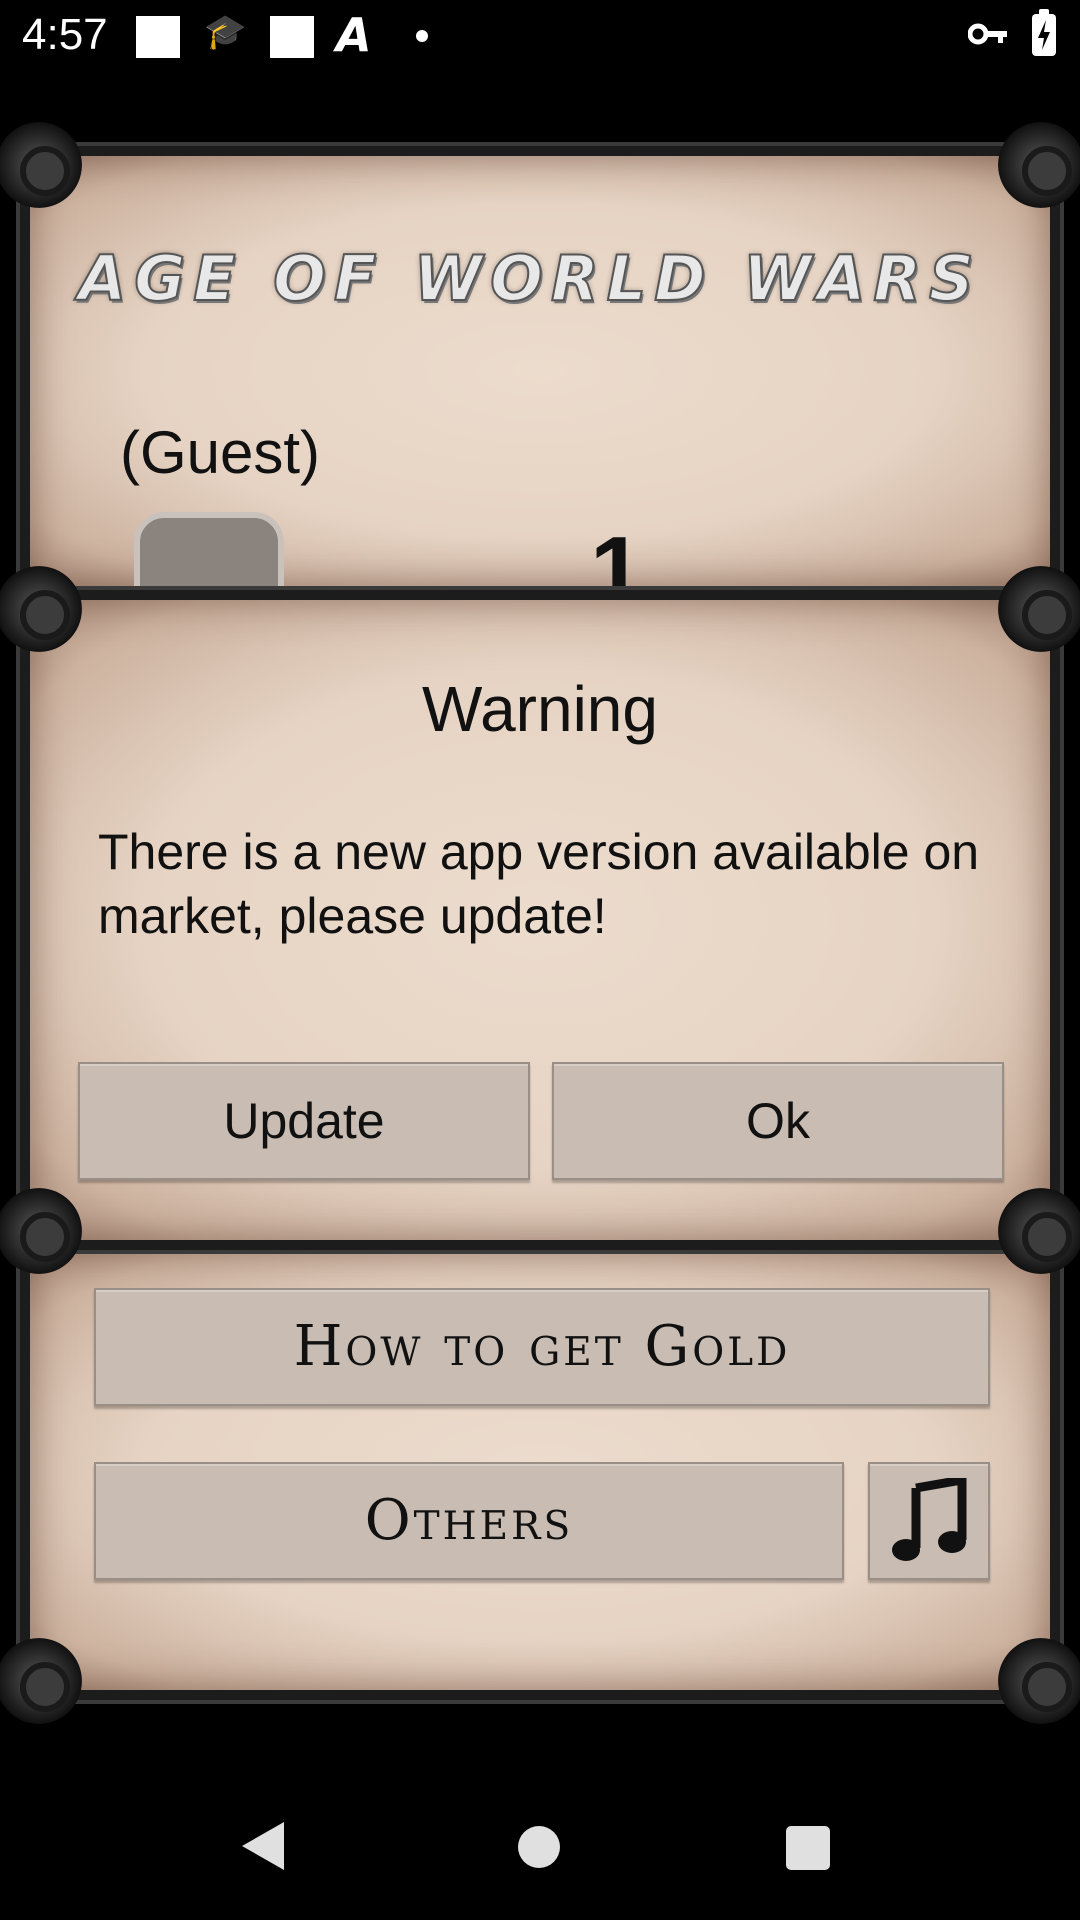  Describe the element at coordinates (540, 36) in the screenshot. I see `status-bar: 4:57 🎓 A` at that location.